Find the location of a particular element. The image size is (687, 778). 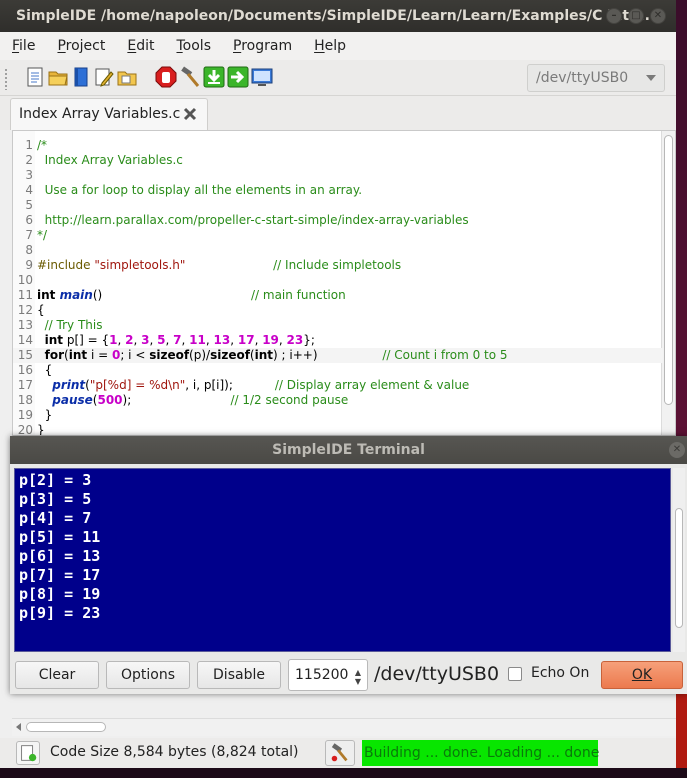

code-text: /* is located at coordinates (42, 145).